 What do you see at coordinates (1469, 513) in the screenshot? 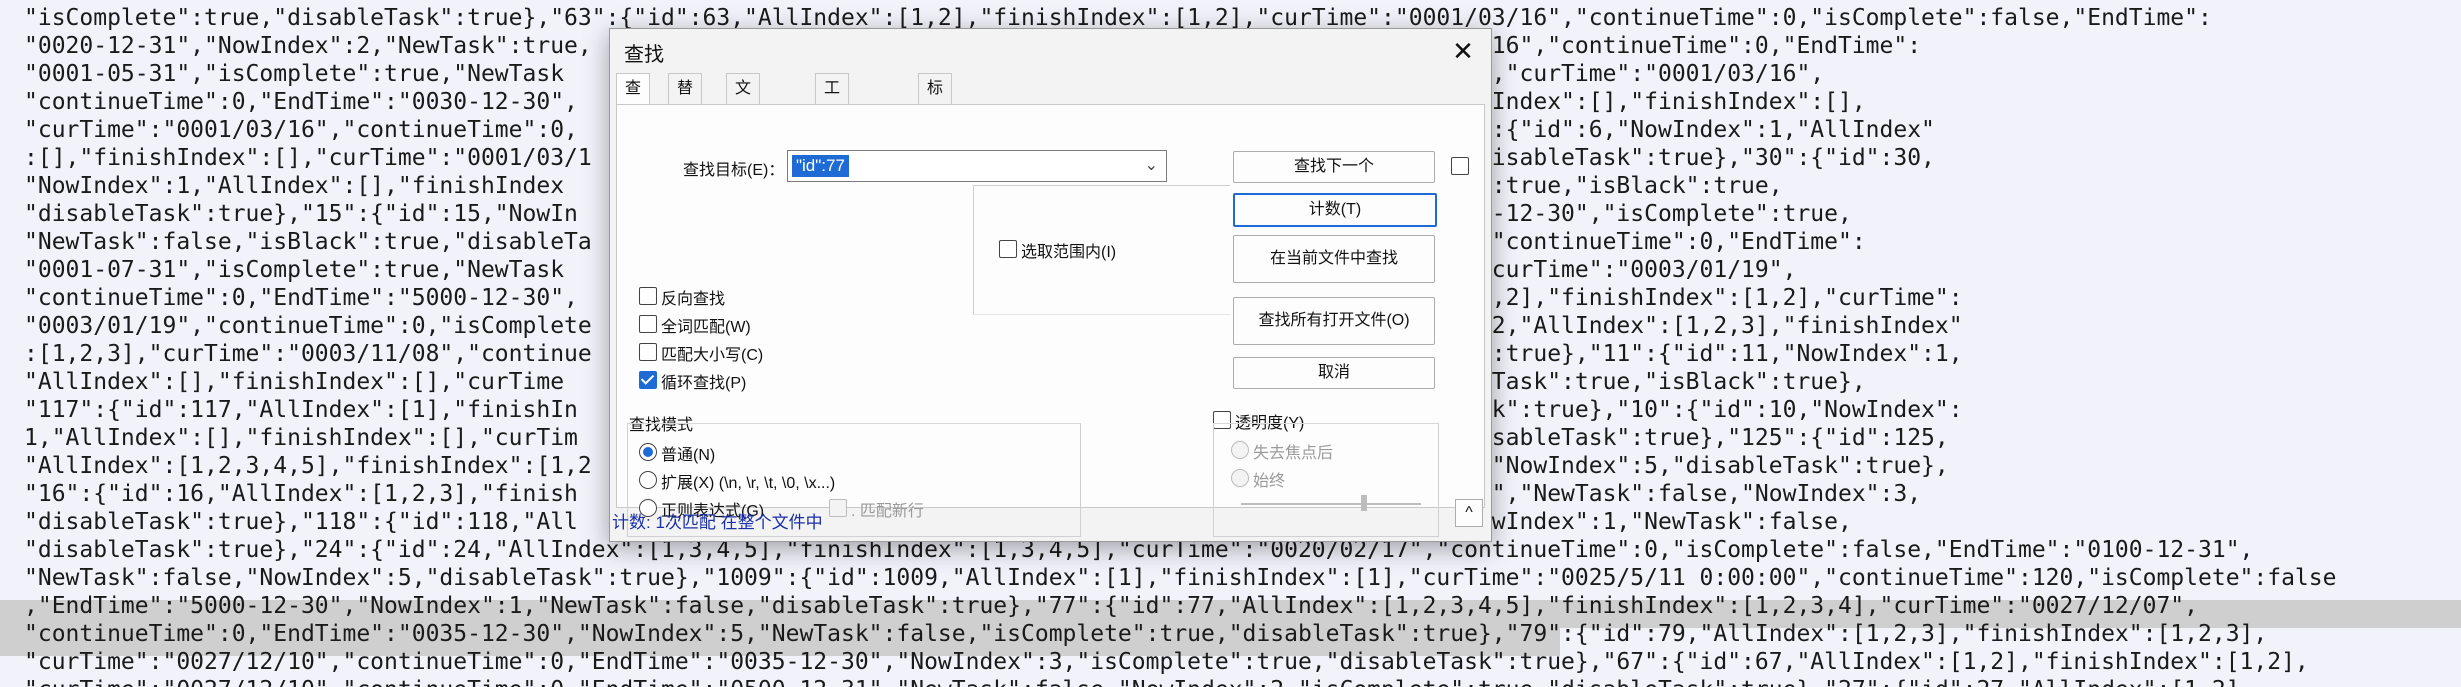
I see `collapse-caret-button: ^` at bounding box center [1469, 513].